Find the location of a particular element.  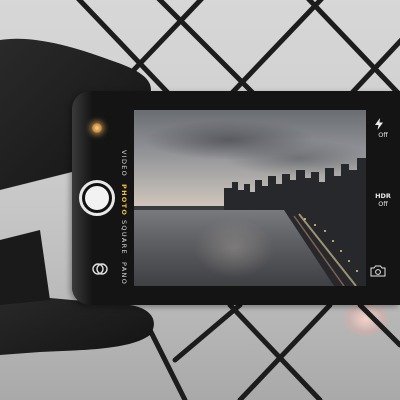

hdr-label: HDR is located at coordinates (383, 196).